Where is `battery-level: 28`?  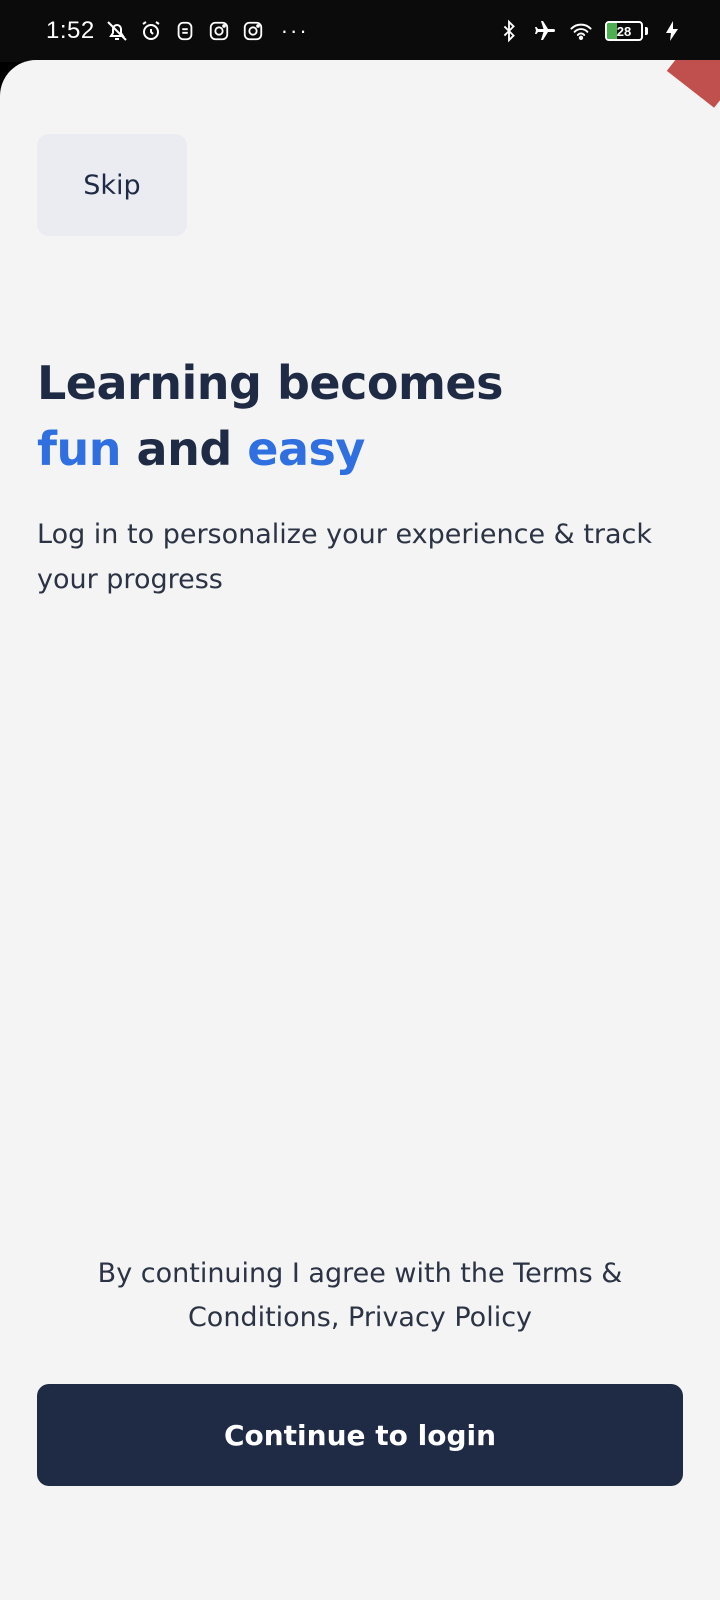
battery-level: 28 is located at coordinates (624, 31).